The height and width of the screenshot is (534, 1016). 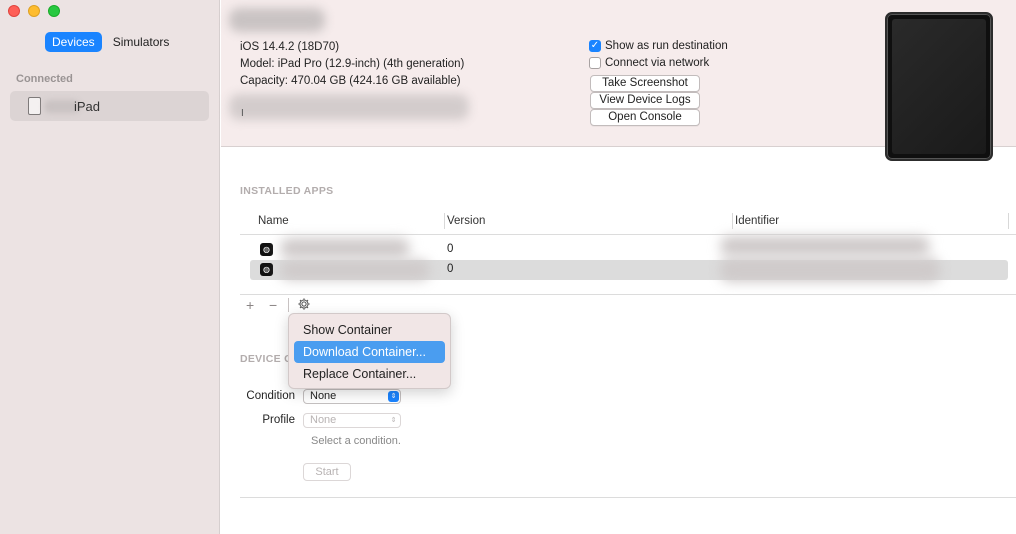 What do you see at coordinates (466, 221) in the screenshot?
I see `column-header-version: Version` at bounding box center [466, 221].